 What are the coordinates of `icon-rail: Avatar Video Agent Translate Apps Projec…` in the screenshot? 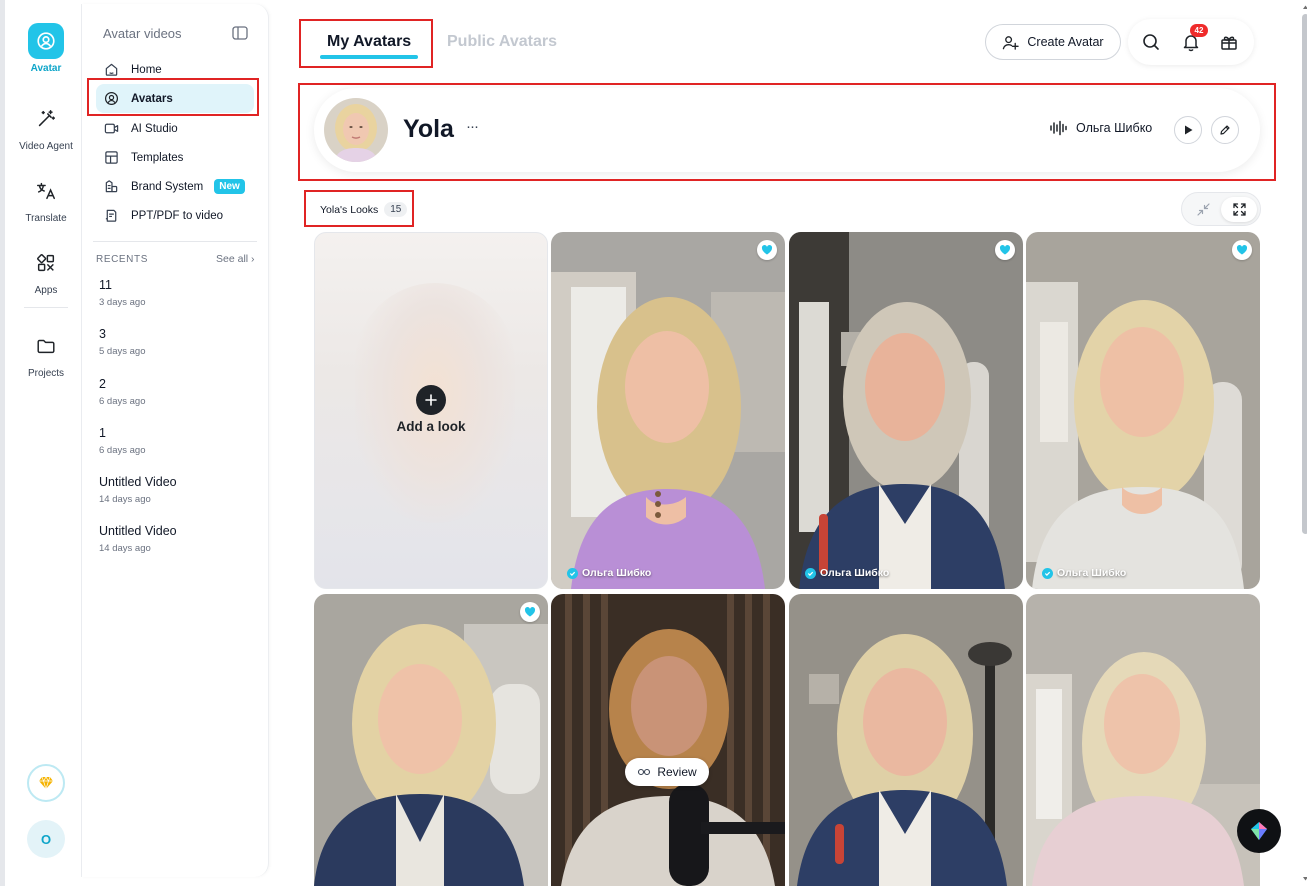 It's located at (46, 440).